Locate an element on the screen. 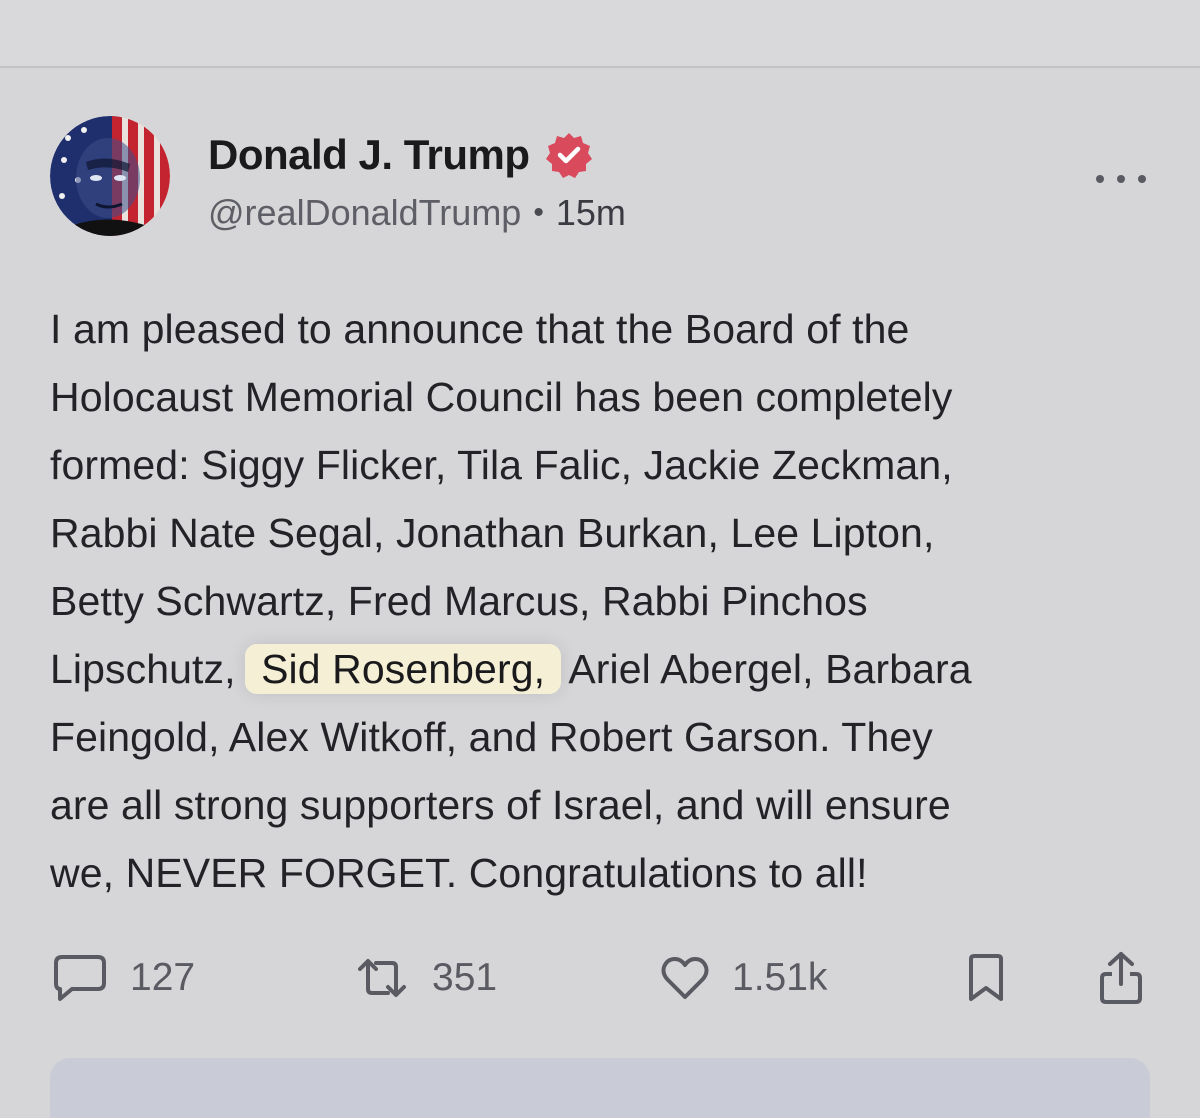 This screenshot has width=1200, height=1118. post-timestamp: 15m is located at coordinates (591, 213).